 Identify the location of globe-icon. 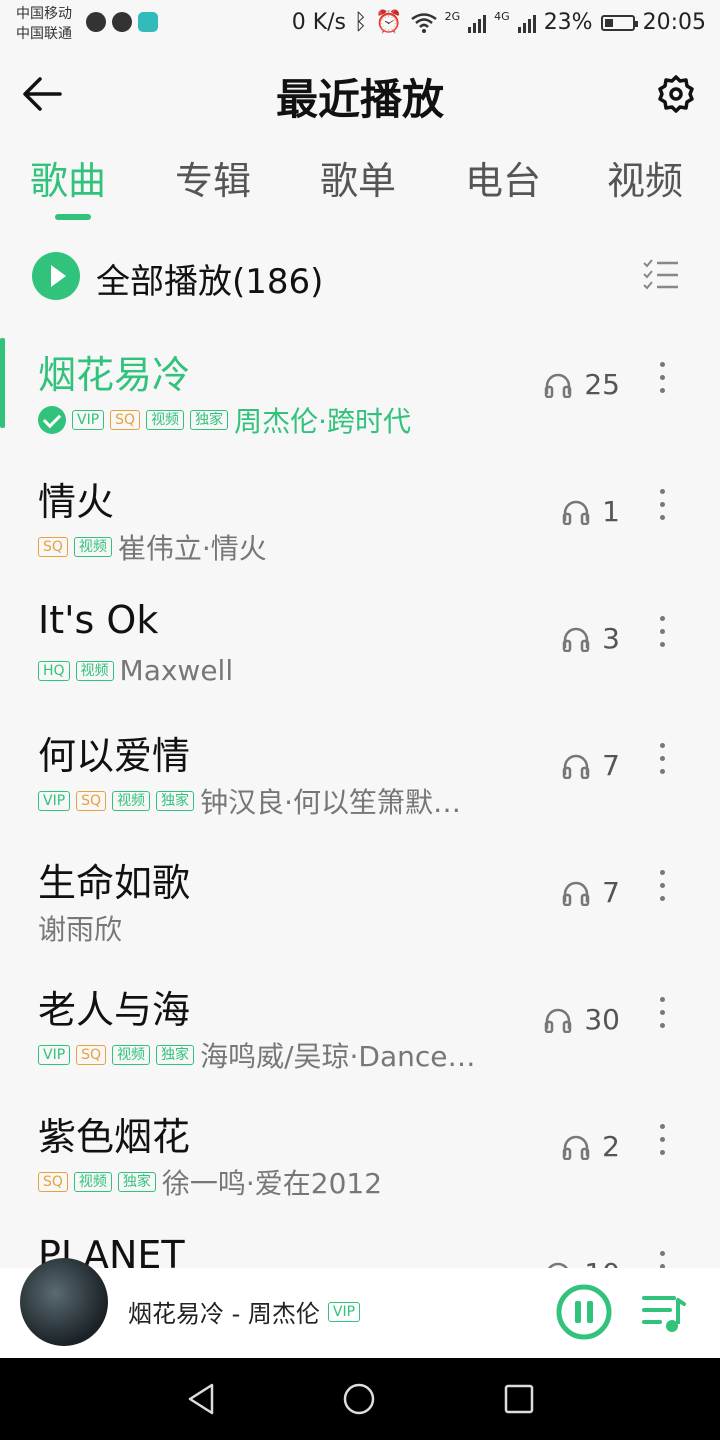
(96, 22).